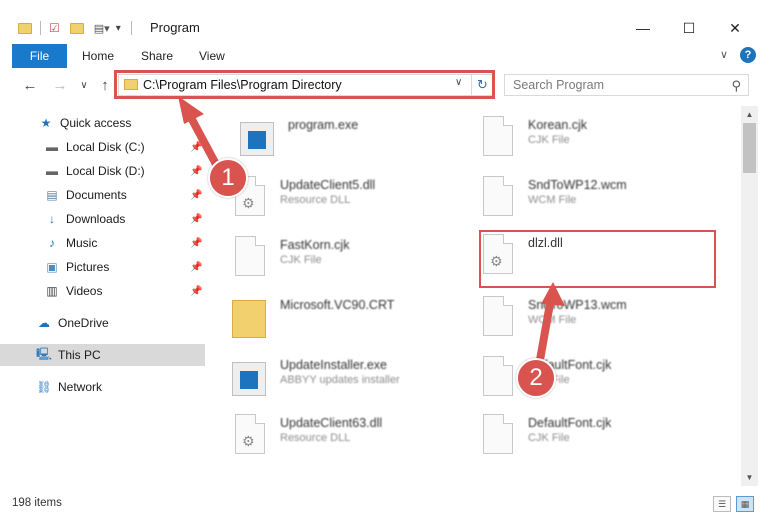  Describe the element at coordinates (39, 56) in the screenshot. I see `tab-file: File` at that location.